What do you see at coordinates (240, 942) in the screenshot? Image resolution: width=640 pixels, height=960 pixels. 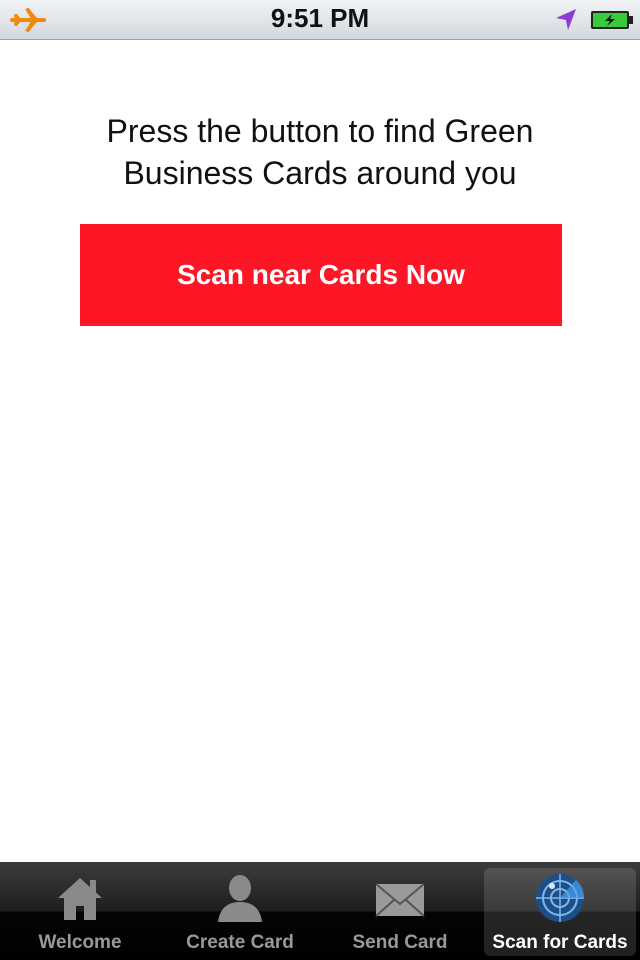 I see `tab-label: Create Card` at bounding box center [240, 942].